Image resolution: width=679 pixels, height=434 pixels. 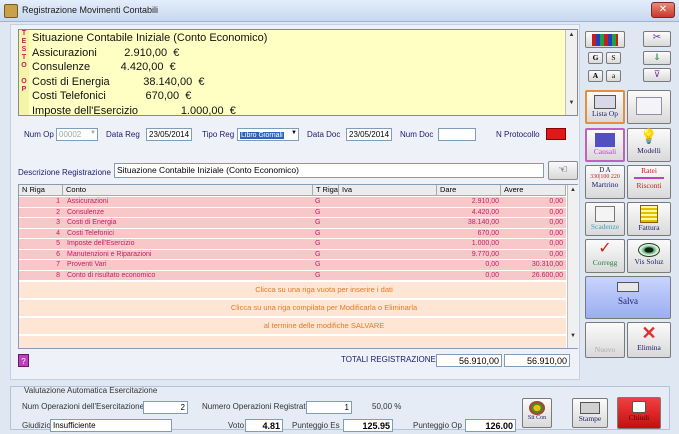 I want to click on num-op-label: Num Op, so click(x=39, y=134).